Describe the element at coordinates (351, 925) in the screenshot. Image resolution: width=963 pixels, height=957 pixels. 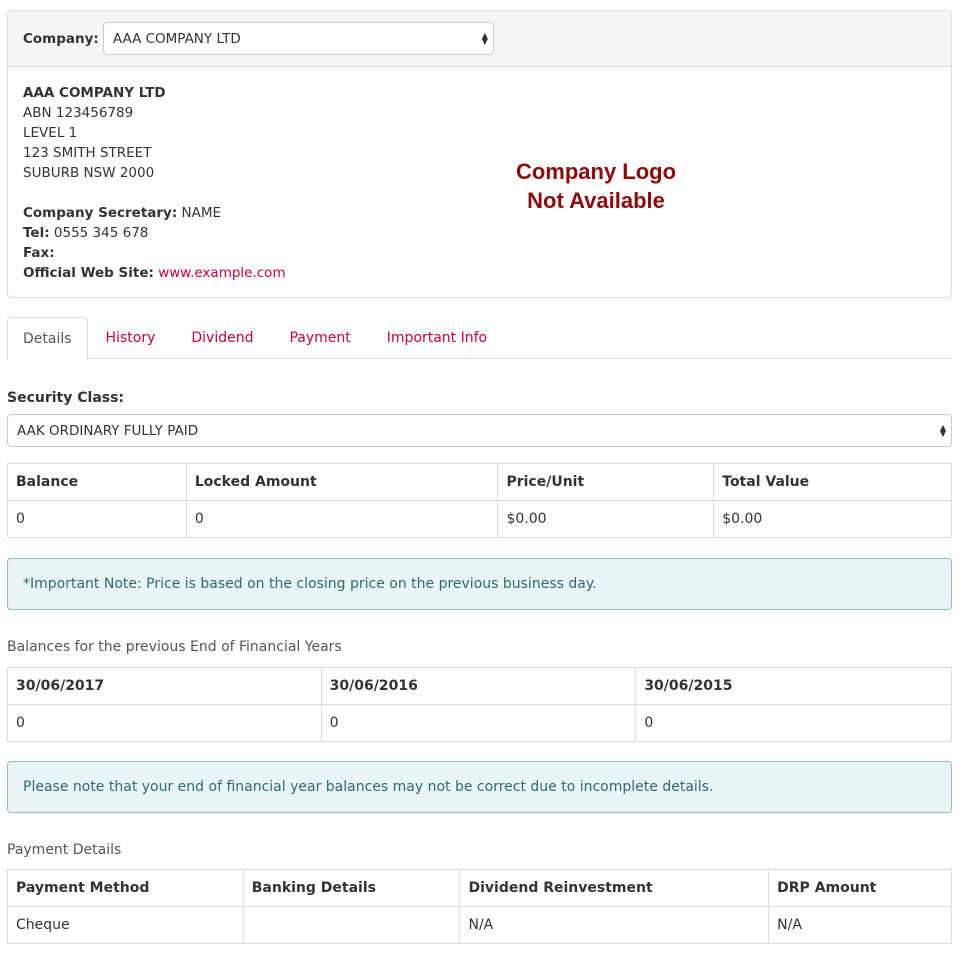
I see `cell-banking-details` at that location.